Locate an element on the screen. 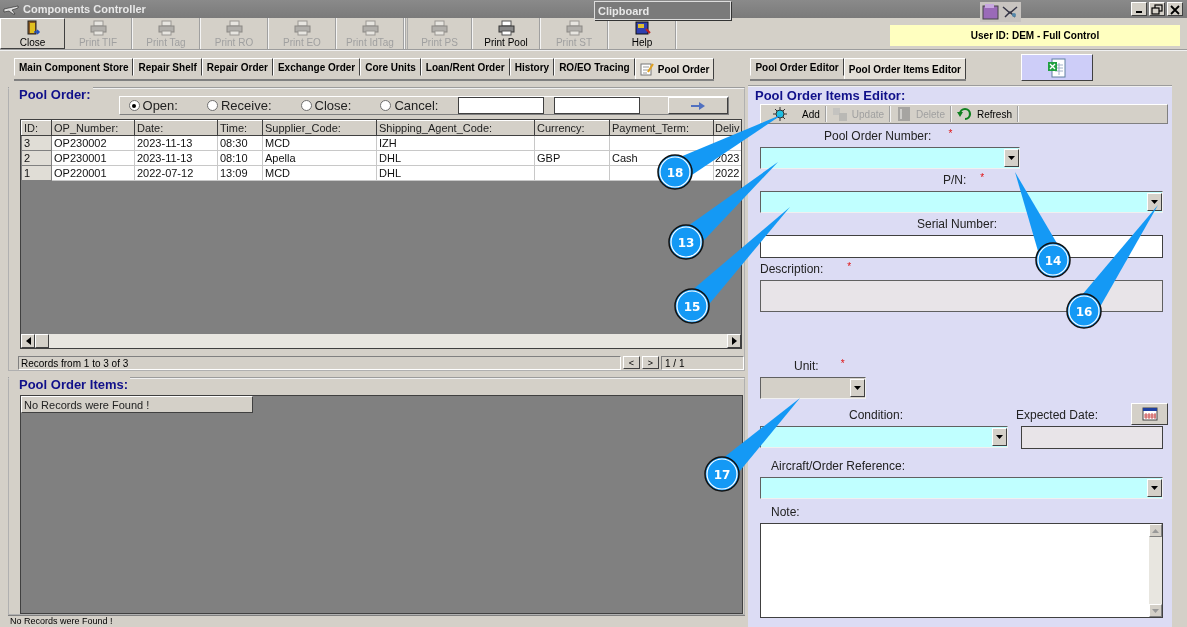 The height and width of the screenshot is (627, 1187). column-header: Time: is located at coordinates (240, 128).